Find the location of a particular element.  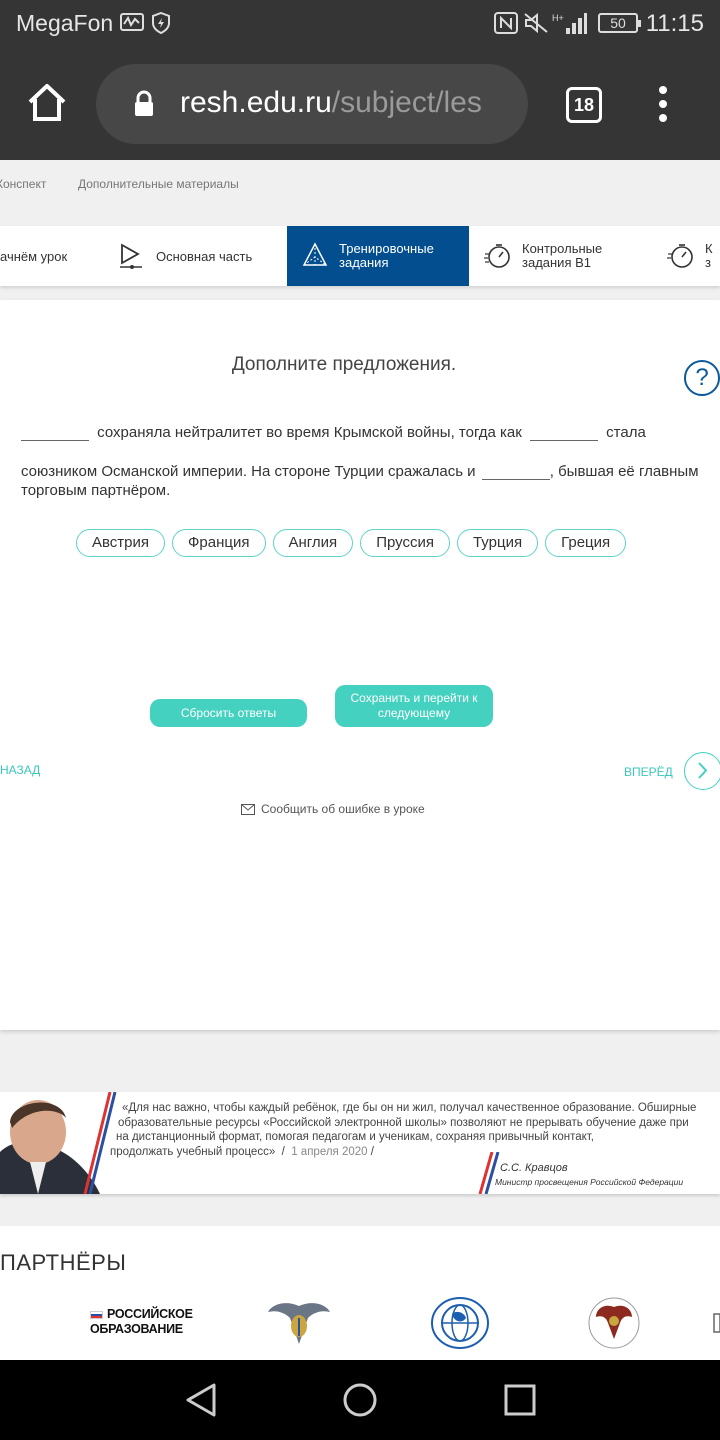

pyramid-icon is located at coordinates (315, 254).